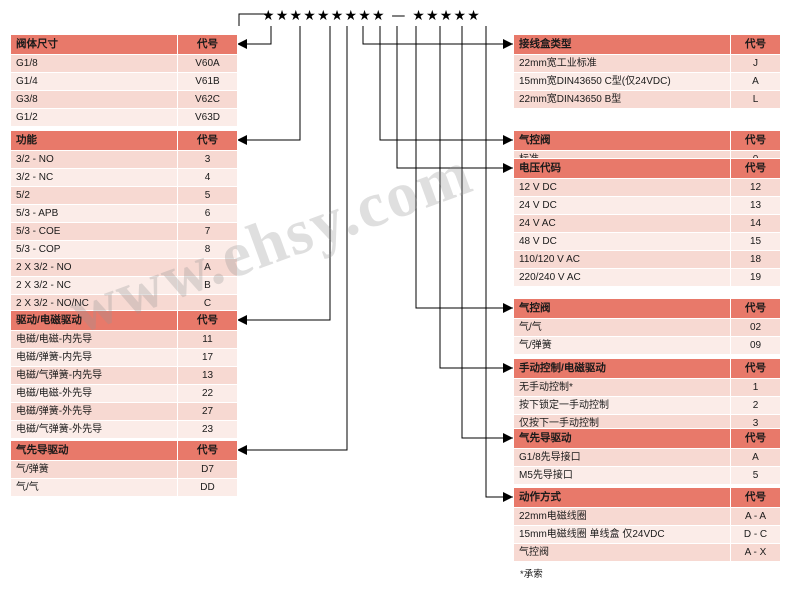 This screenshot has width=790, height=598. Describe the element at coordinates (94, 320) in the screenshot. I see `table-header-cell: 驱动/电磁驱动` at that location.